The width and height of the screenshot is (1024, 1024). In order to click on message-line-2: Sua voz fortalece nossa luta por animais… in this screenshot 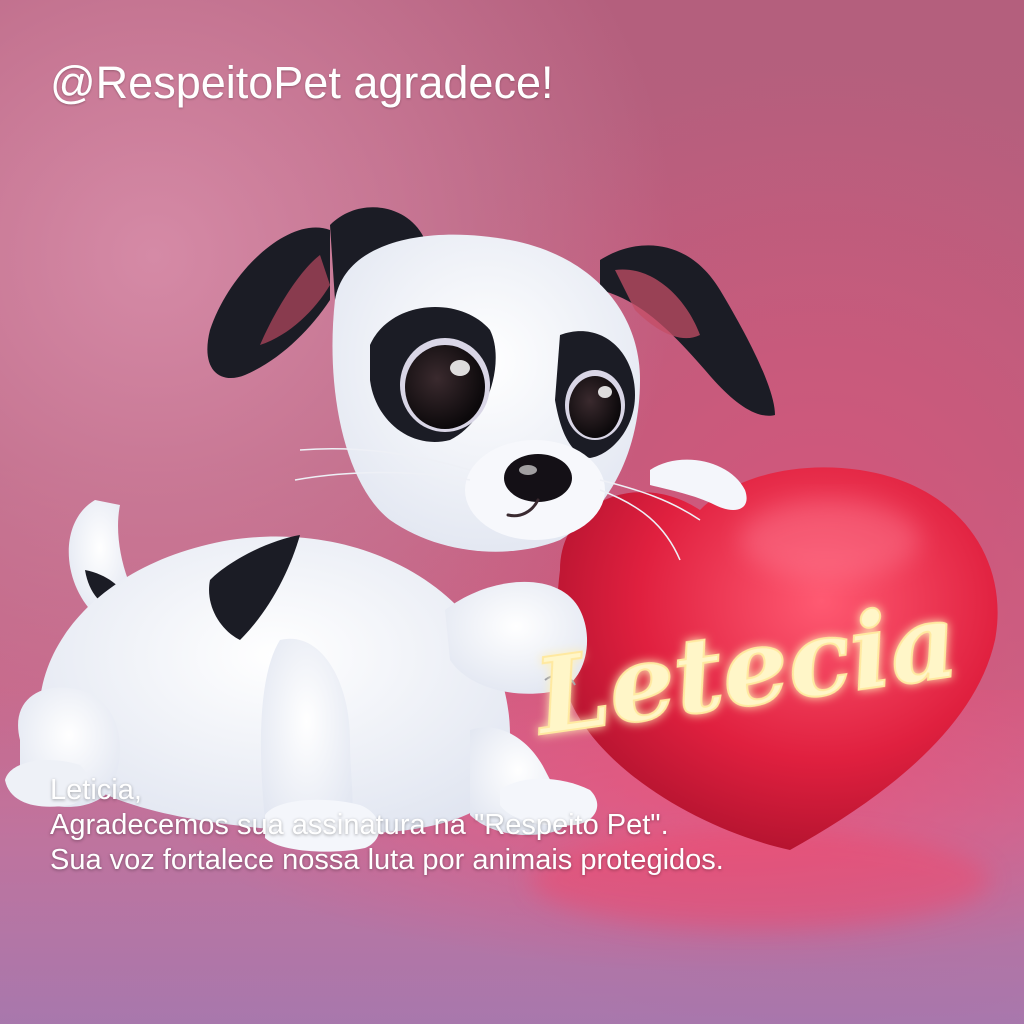, I will do `click(387, 860)`.